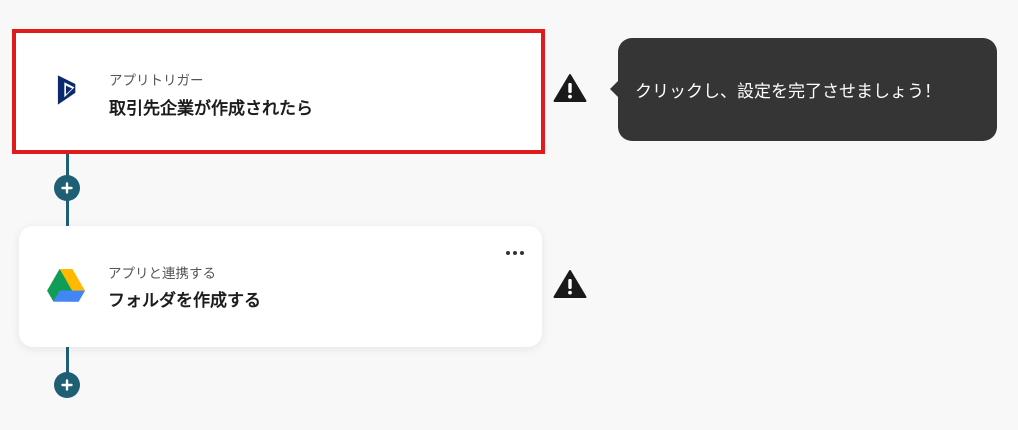  What do you see at coordinates (66, 285) in the screenshot?
I see `google-drive-icon` at bounding box center [66, 285].